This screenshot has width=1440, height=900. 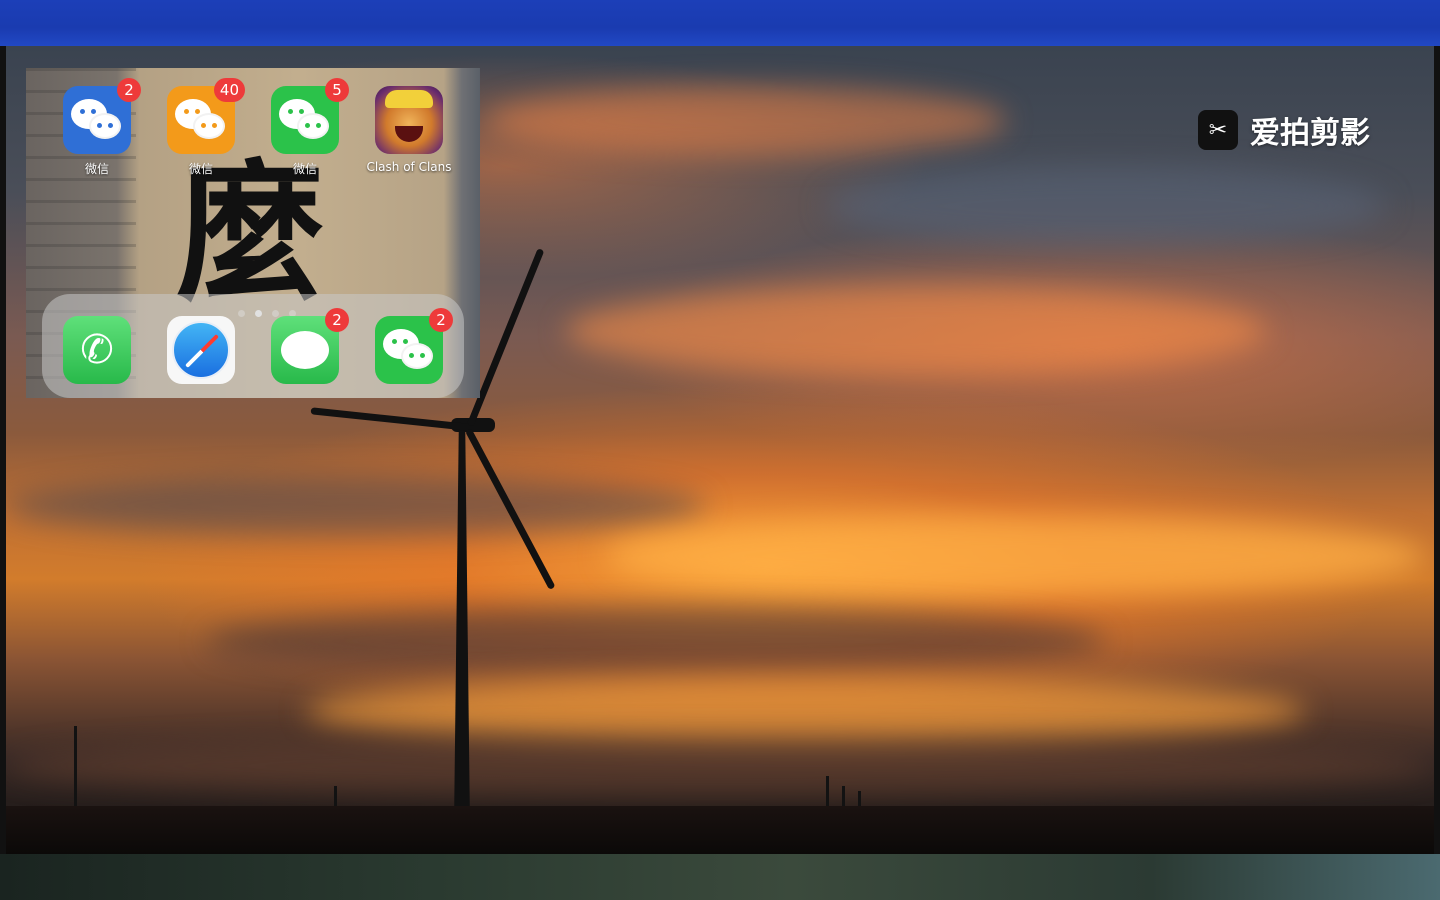 I want to click on distant-mast, so click(x=75, y=766).